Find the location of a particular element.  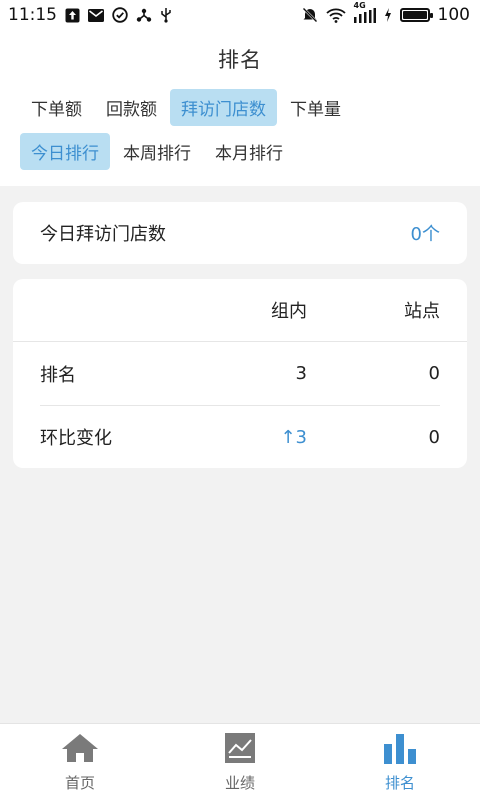

rank-site-value: 0 is located at coordinates (434, 373).